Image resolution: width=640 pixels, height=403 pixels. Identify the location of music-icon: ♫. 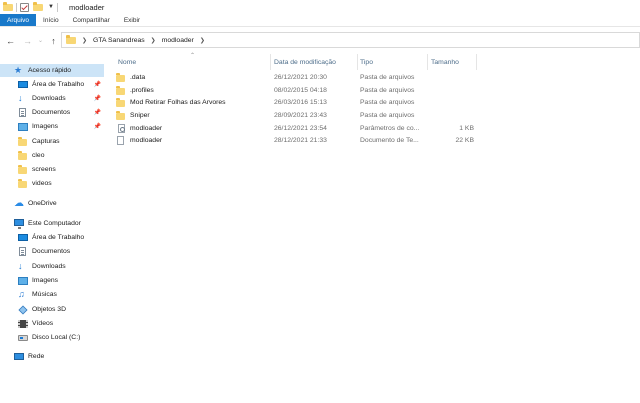
(21, 294).